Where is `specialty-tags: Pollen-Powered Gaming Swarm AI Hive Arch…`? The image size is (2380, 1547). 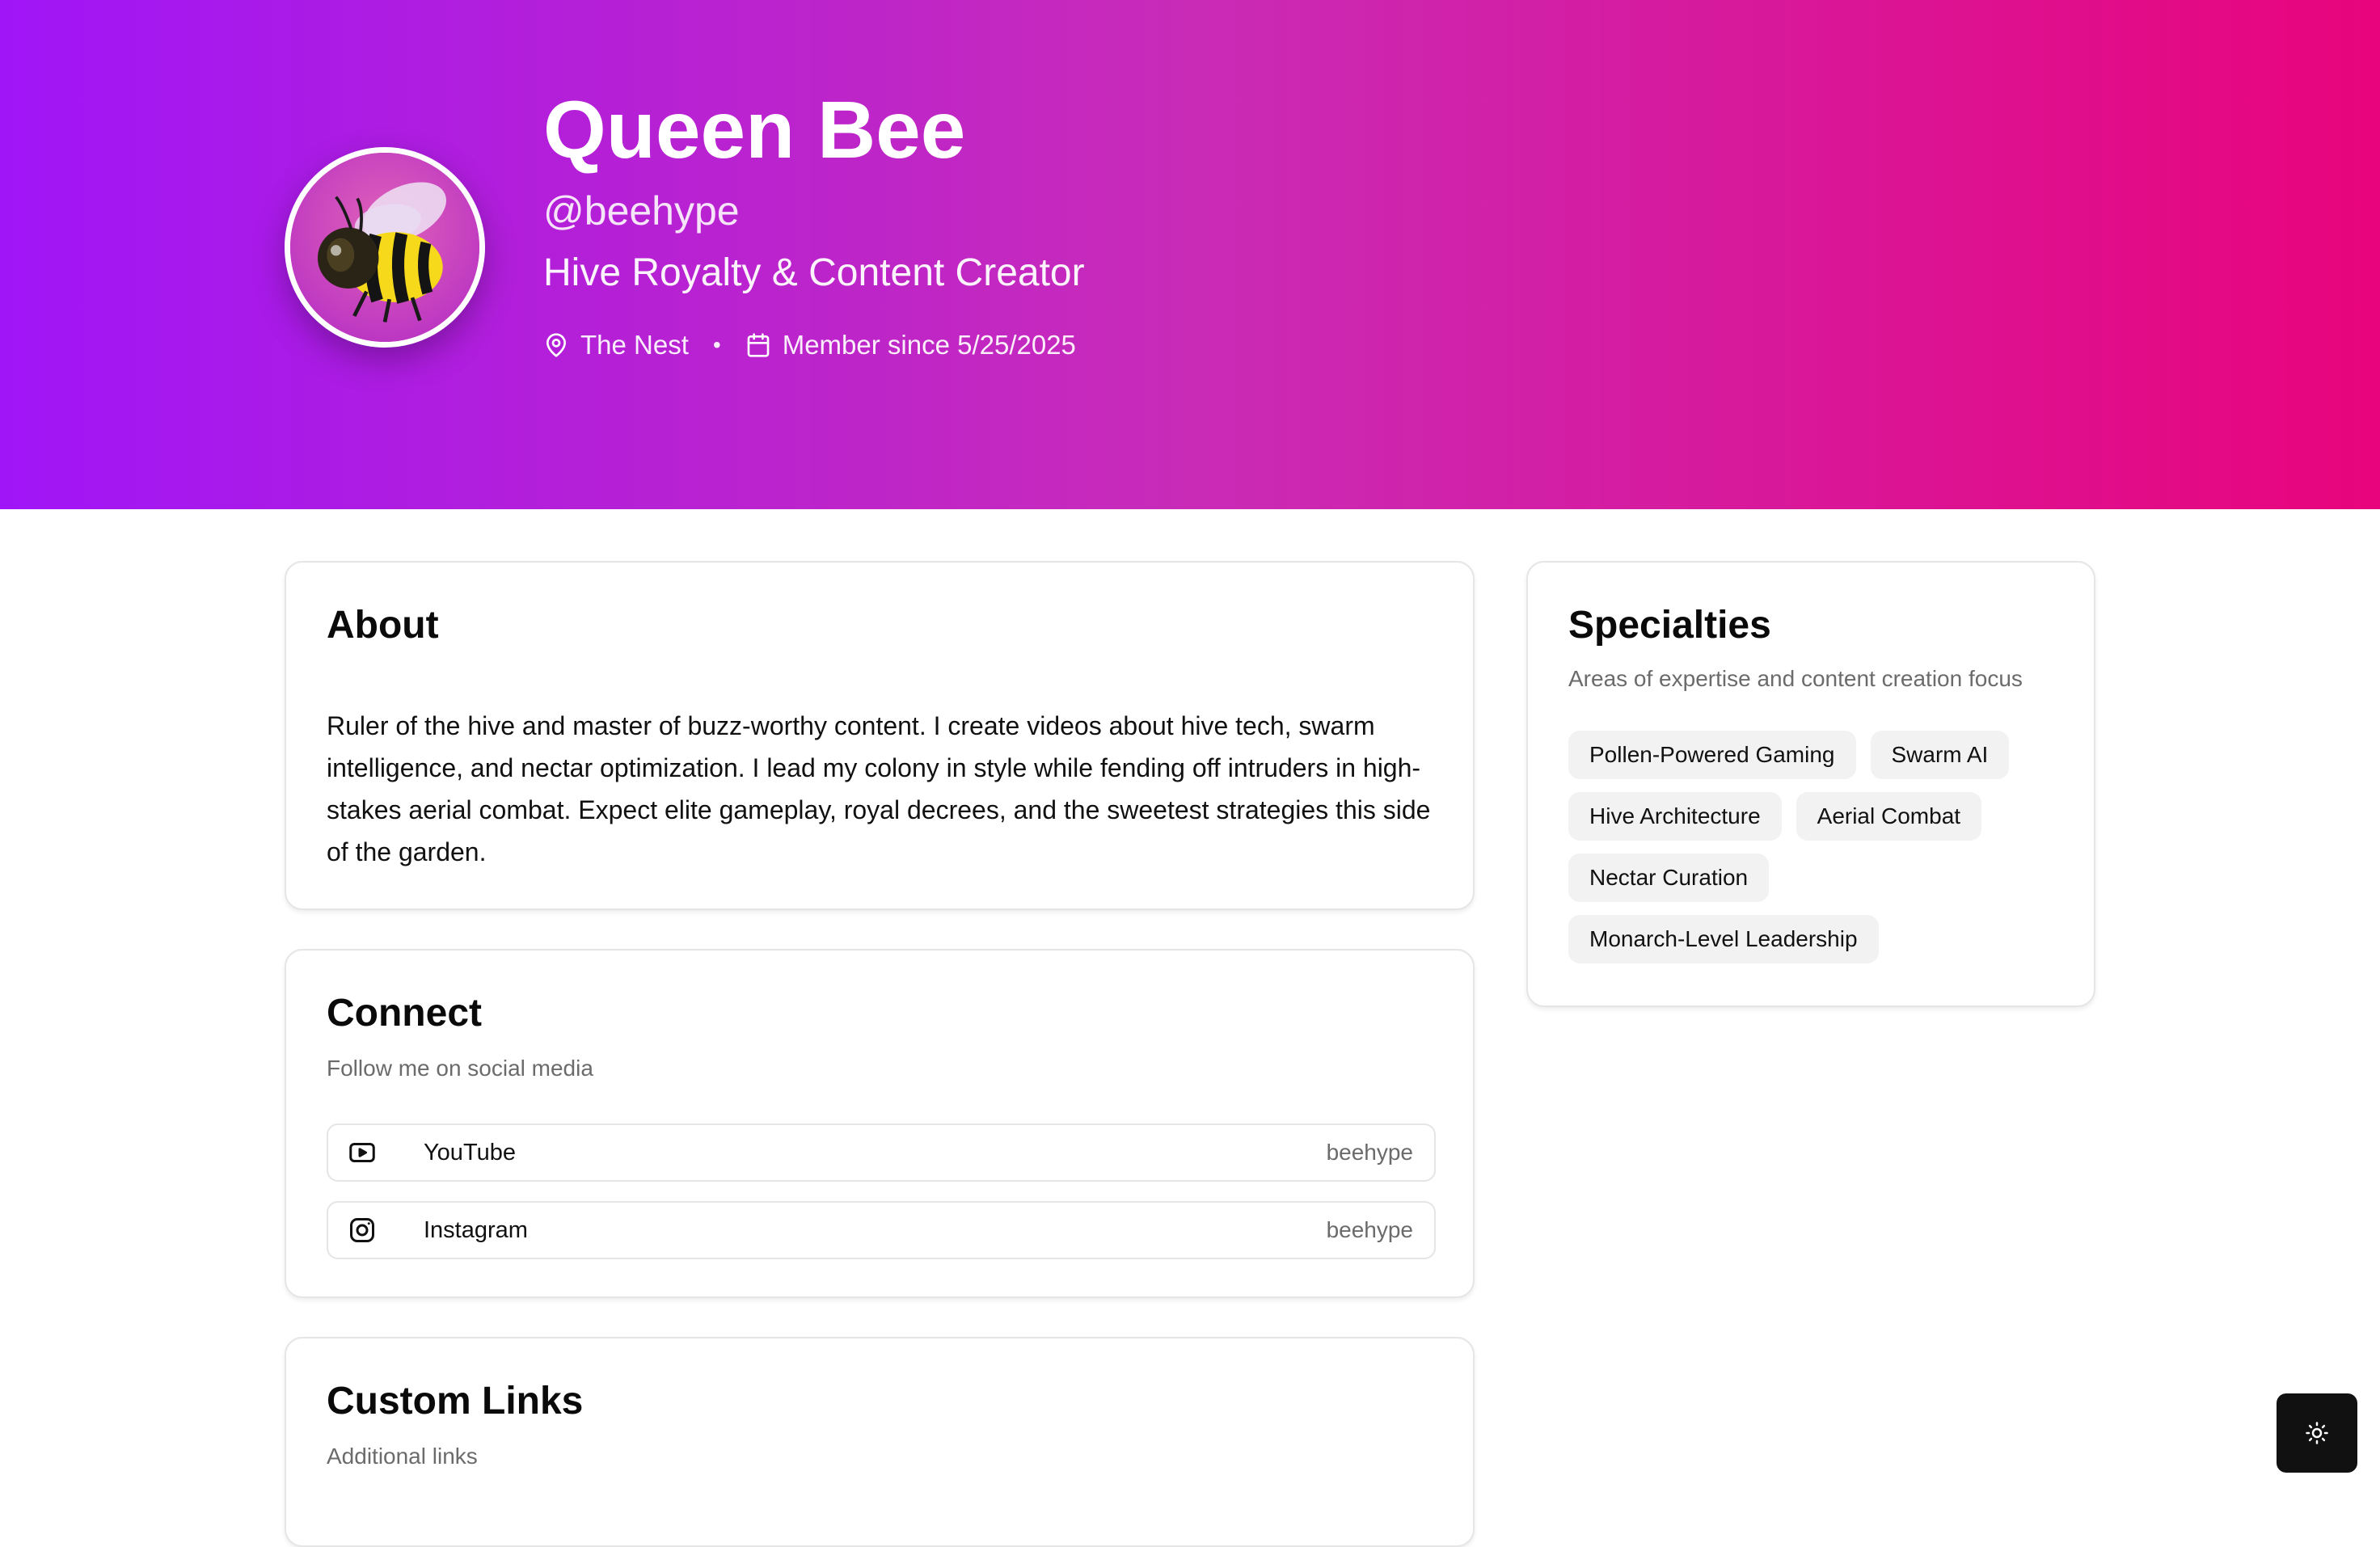 specialty-tags: Pollen-Powered Gaming Swarm AI Hive Arch… is located at coordinates (1811, 847).